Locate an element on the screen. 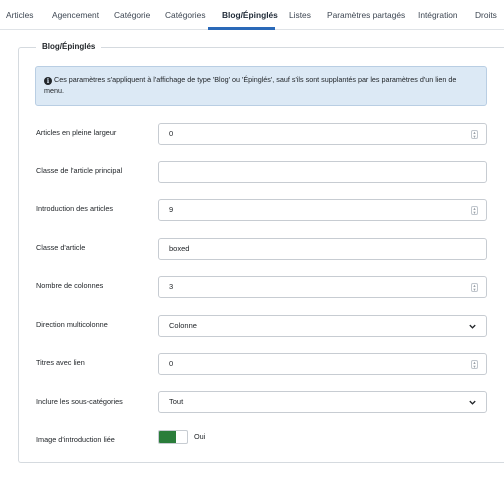  linked-intro-image-toggle is located at coordinates (173, 437).